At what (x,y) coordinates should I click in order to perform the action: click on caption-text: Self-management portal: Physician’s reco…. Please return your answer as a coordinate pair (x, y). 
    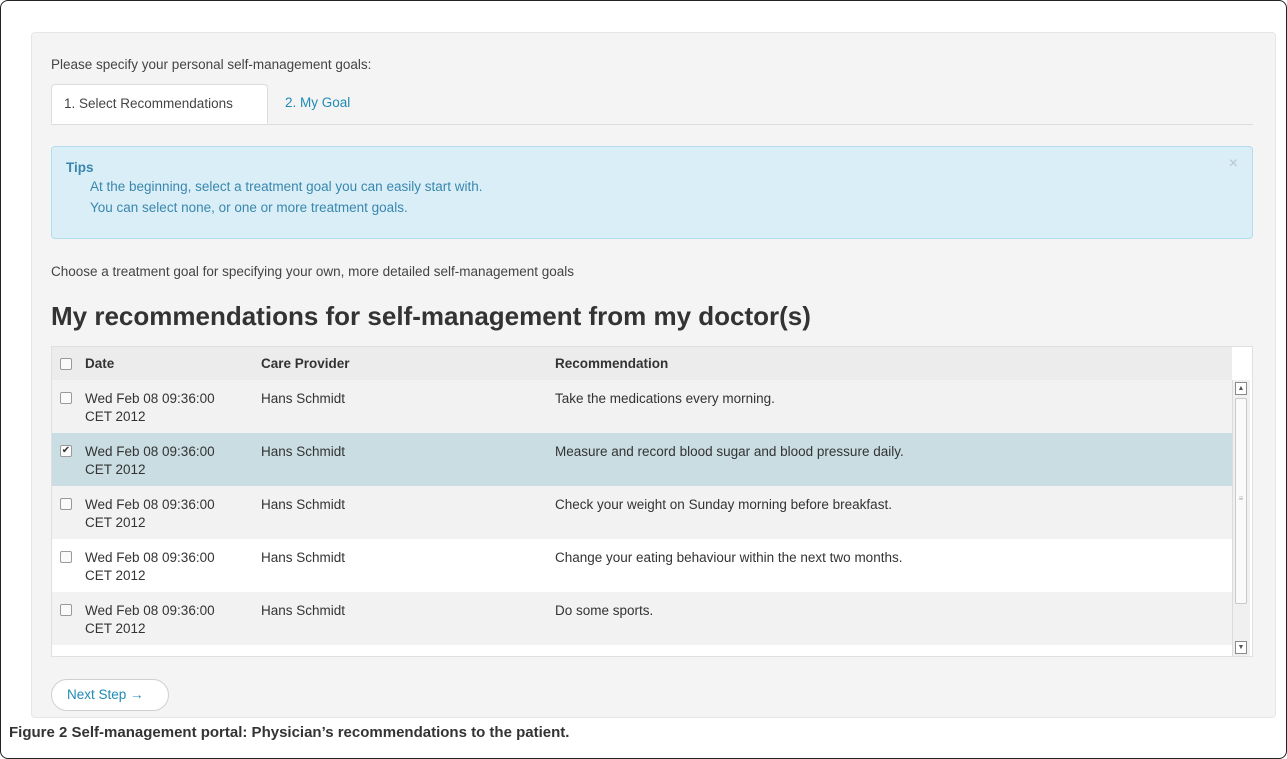
    Looking at the image, I should click on (320, 732).